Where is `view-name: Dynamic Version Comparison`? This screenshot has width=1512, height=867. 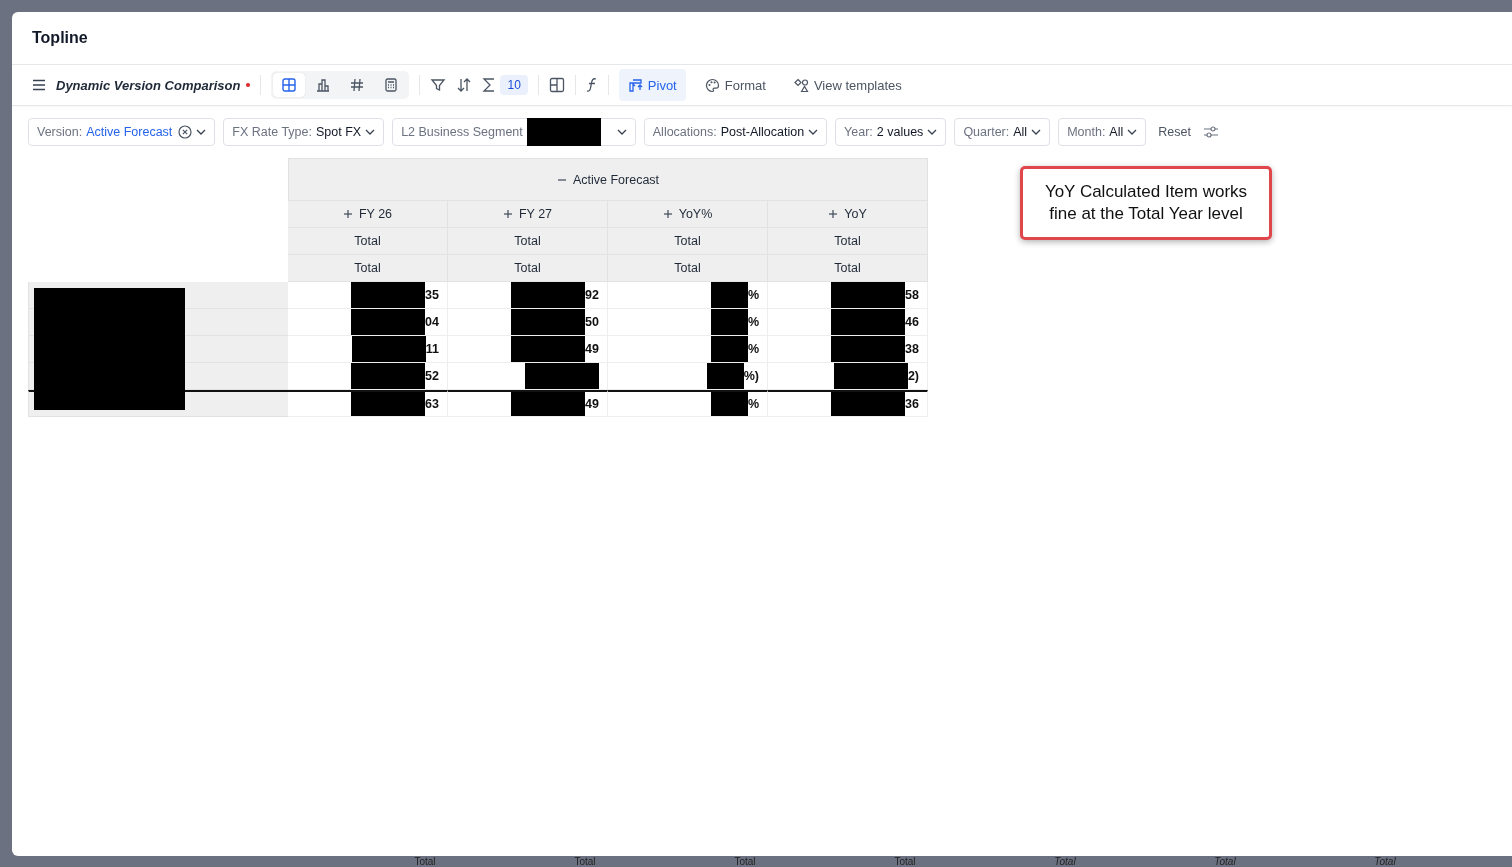 view-name: Dynamic Version Comparison is located at coordinates (148, 85).